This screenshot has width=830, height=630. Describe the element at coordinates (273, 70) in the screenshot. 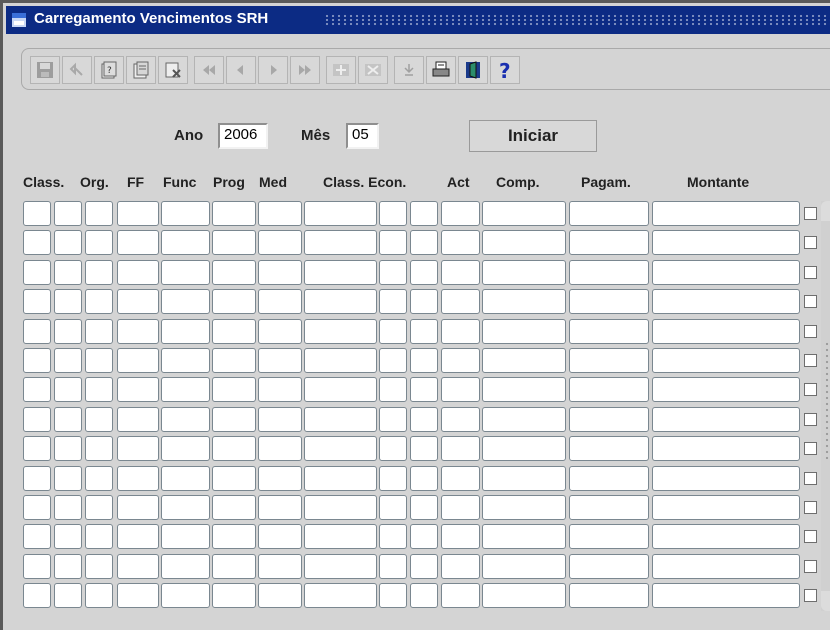

I see `next-record-button` at that location.